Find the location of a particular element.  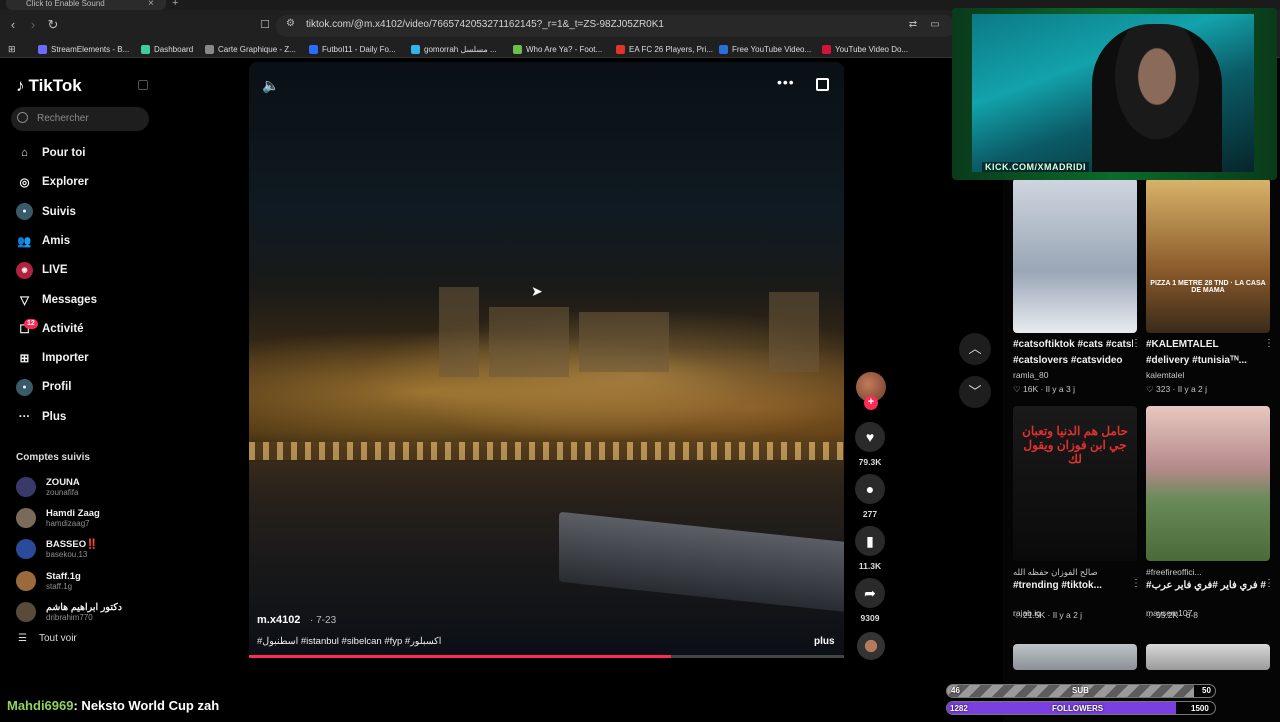

sidebar-item-live: ◉ LIVE is located at coordinates (42, 270).